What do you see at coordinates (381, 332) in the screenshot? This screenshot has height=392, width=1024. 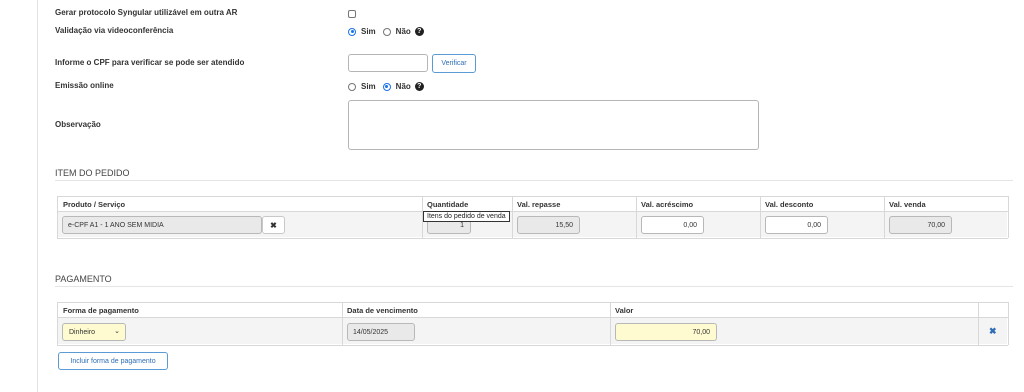 I see `due-date-field: 14/05/2025` at bounding box center [381, 332].